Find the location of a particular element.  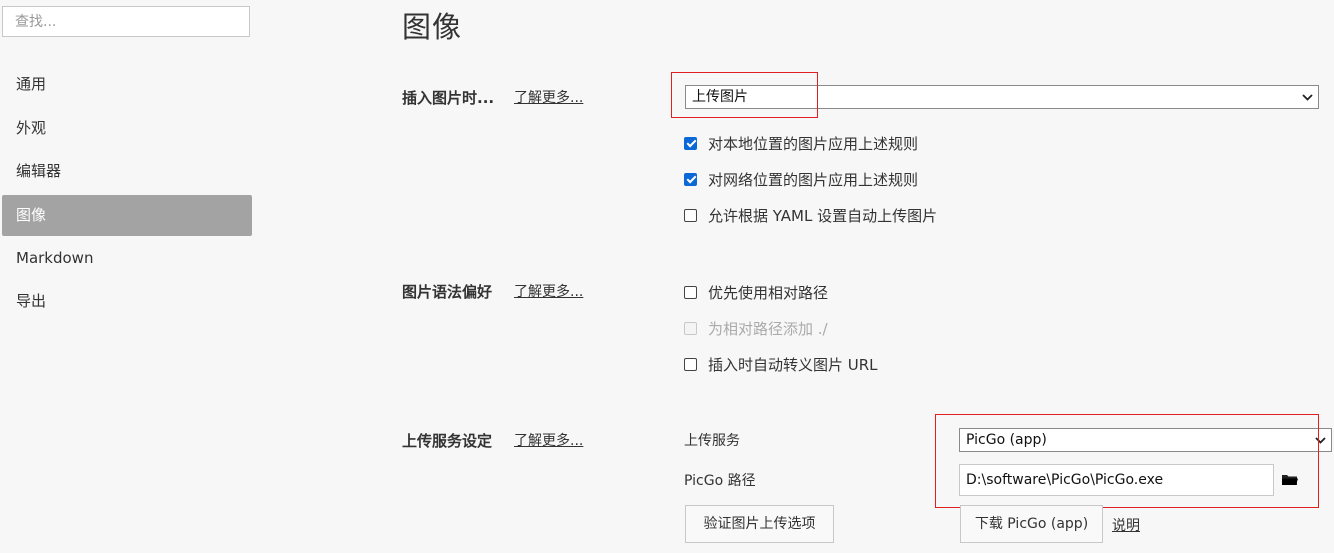

sidebar-item-label: Markdown is located at coordinates (55, 258).